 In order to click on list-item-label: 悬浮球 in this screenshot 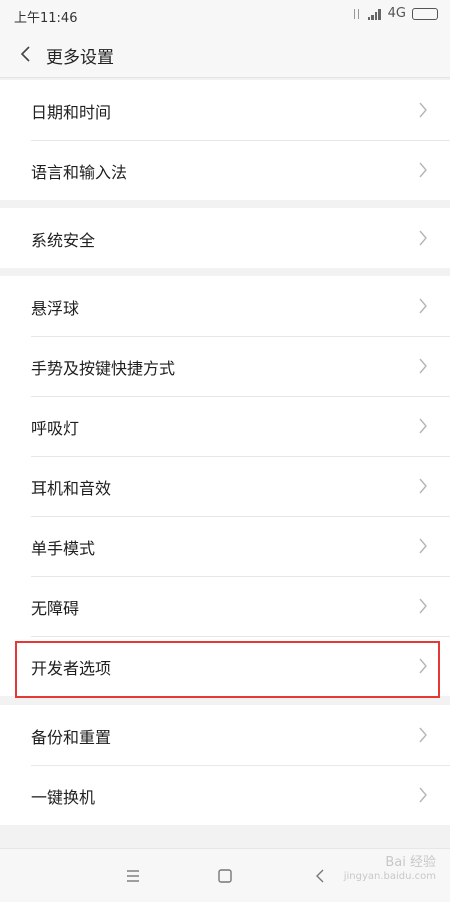, I will do `click(55, 308)`.